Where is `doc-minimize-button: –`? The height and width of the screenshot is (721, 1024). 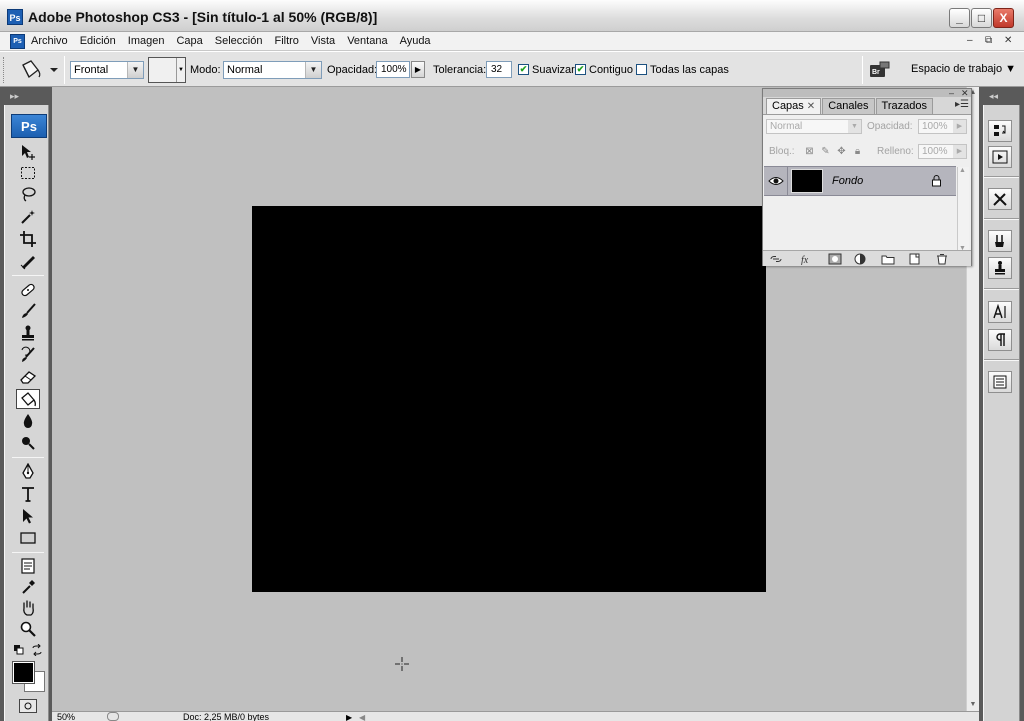
doc-minimize-button: – is located at coordinates (970, 40).